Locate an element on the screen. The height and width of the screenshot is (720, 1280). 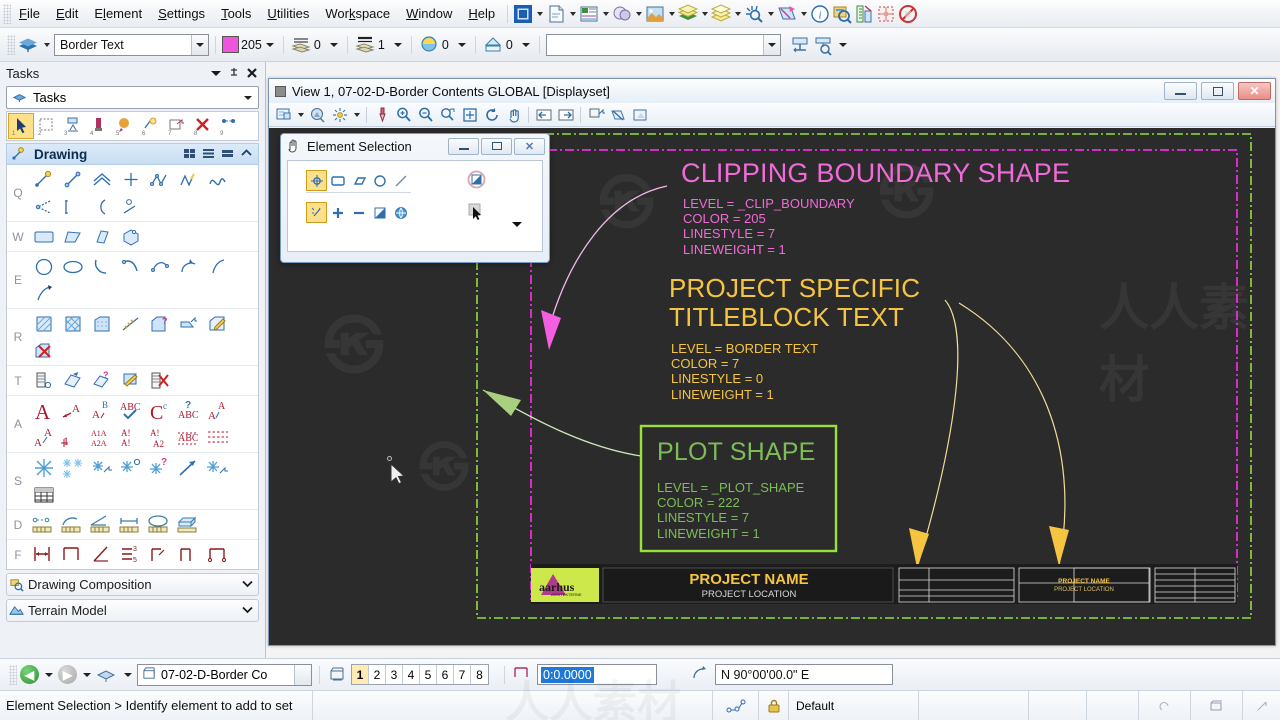
level-number-7: 7 is located at coordinates (462, 674).